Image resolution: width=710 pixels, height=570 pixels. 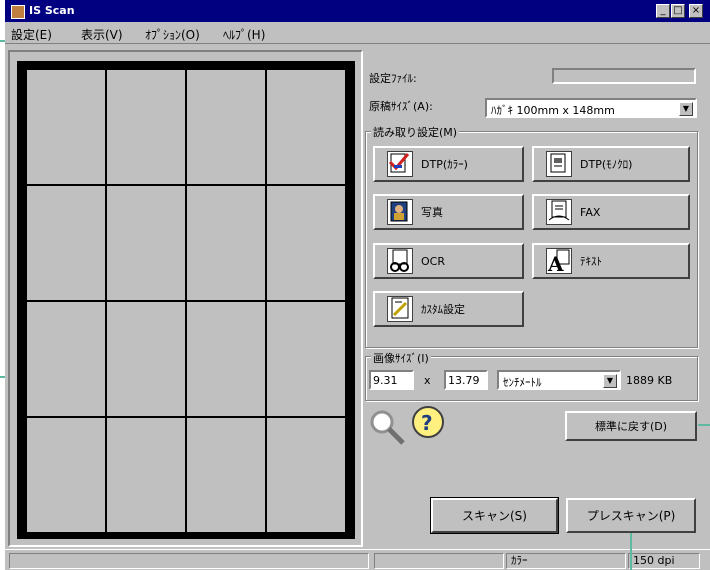 What do you see at coordinates (448, 212) in the screenshot?
I see `mode-photo-button: 写真` at bounding box center [448, 212].